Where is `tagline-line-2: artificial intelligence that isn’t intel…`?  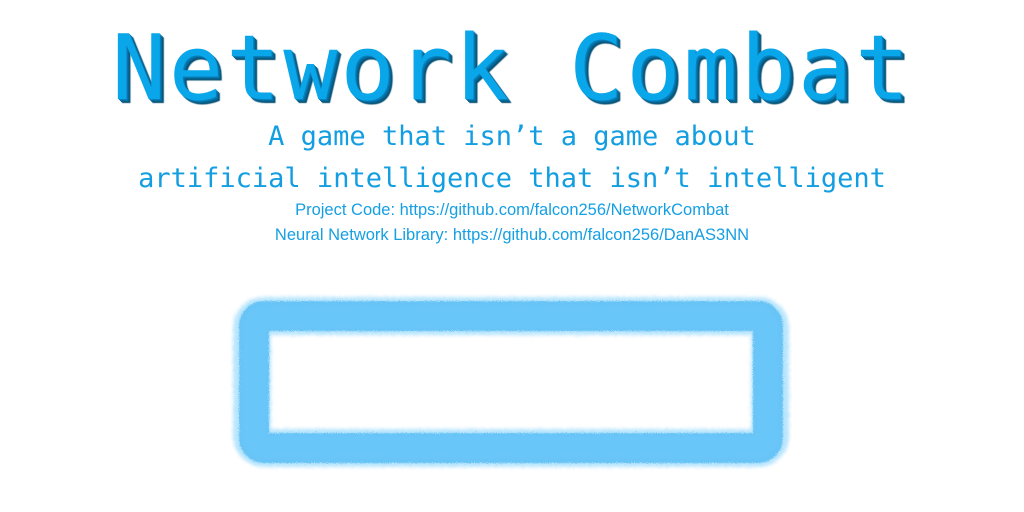 tagline-line-2: artificial intelligence that isn’t intel… is located at coordinates (512, 178).